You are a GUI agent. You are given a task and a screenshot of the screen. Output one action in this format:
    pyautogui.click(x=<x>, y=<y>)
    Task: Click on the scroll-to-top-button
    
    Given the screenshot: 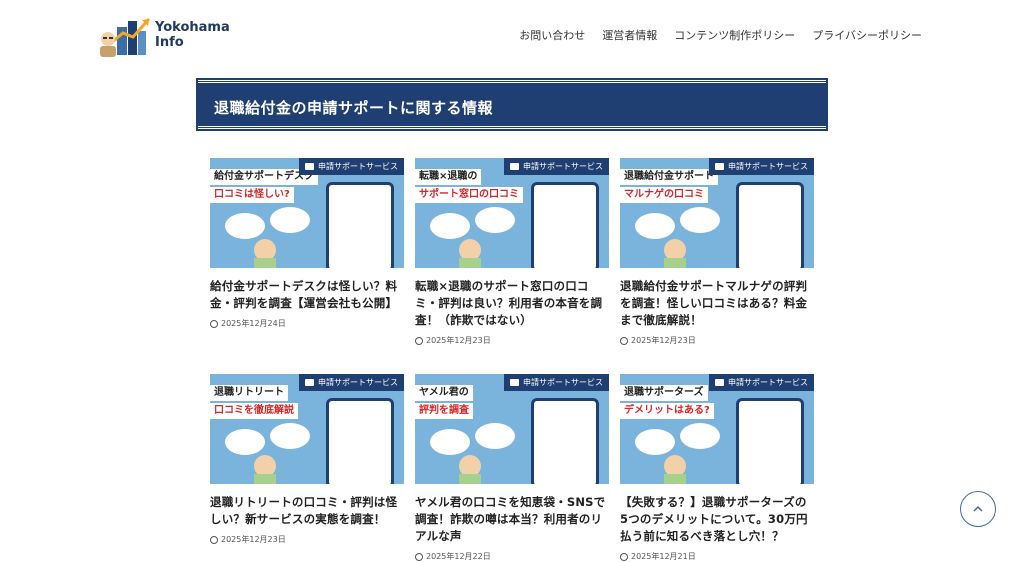 What is the action you would take?
    pyautogui.click(x=978, y=509)
    